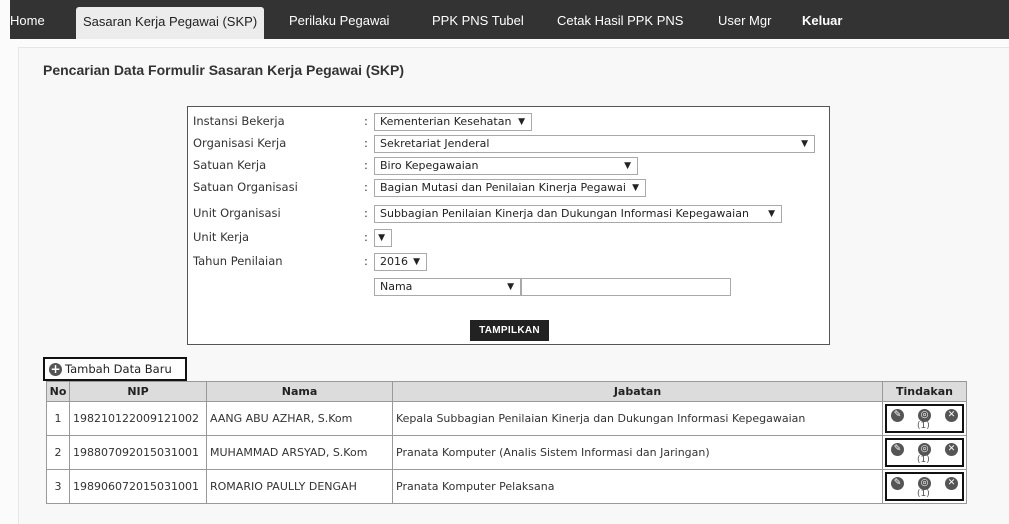 The height and width of the screenshot is (524, 1009). I want to click on nav-keluar: Keluar, so click(822, 19).